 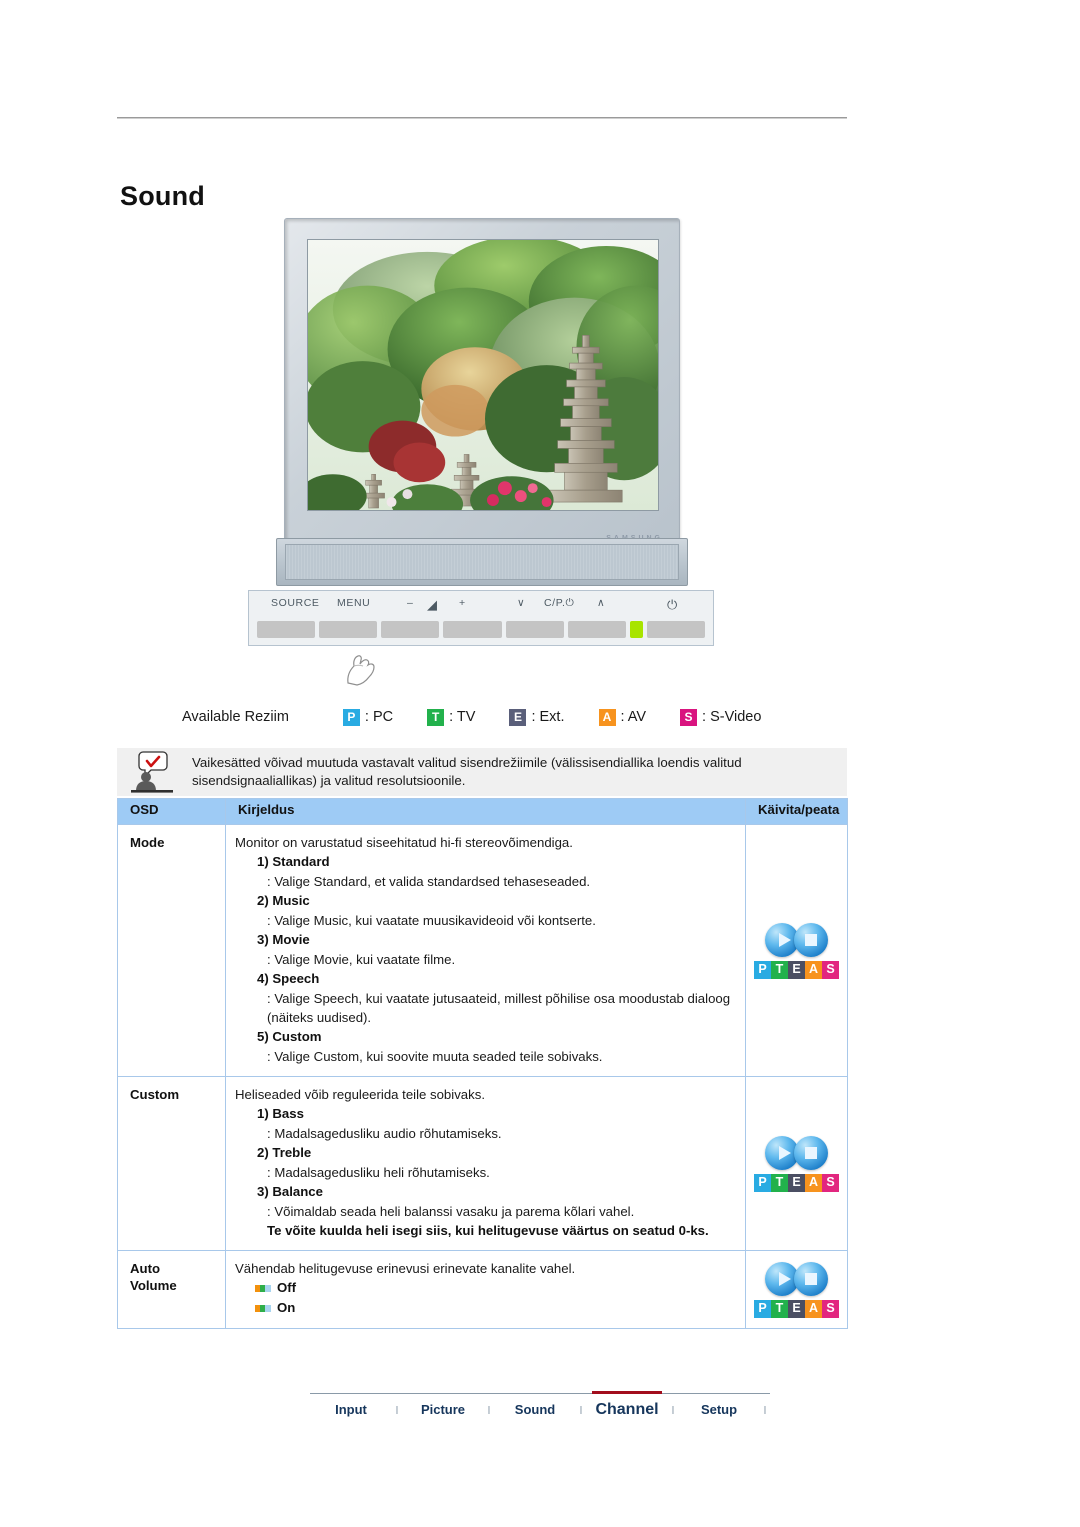 I want to click on power-icon: ⏻, so click(x=672, y=604).